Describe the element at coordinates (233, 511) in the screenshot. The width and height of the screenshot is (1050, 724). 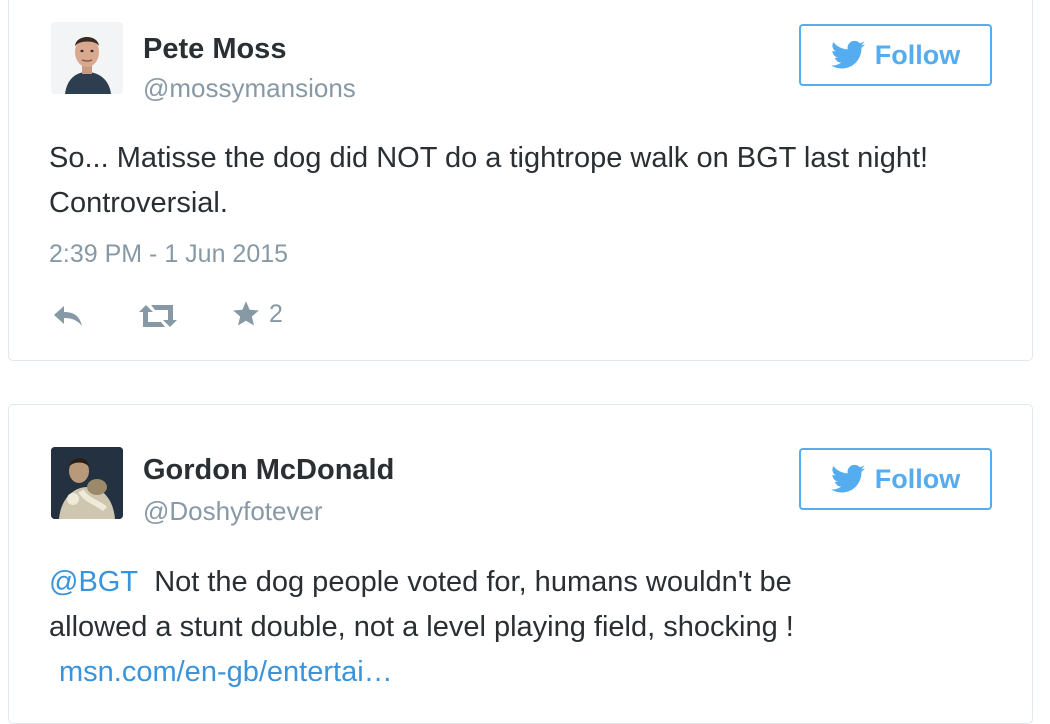
I see `user-handle: @Doshyfotever` at that location.